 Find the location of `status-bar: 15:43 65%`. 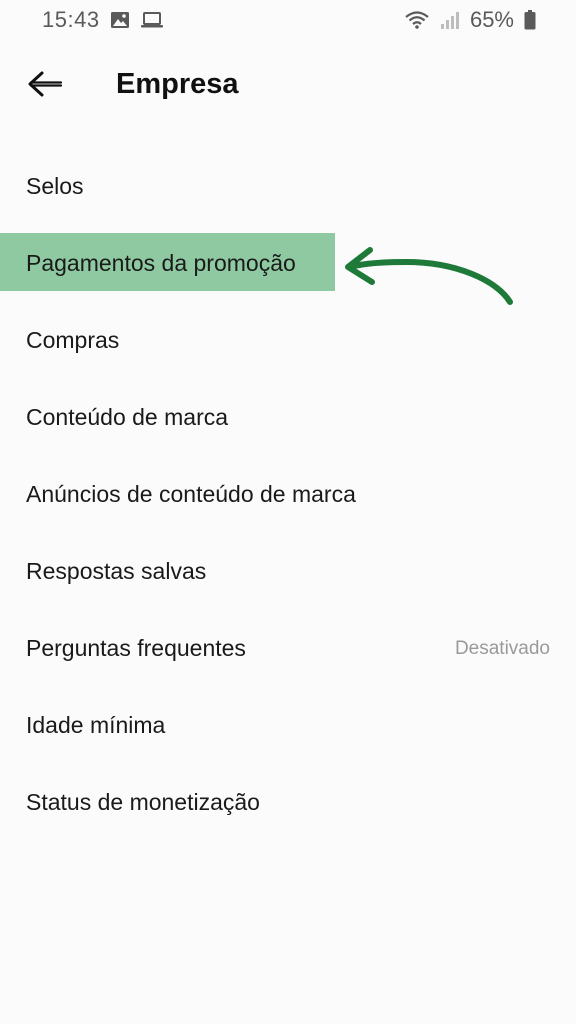

status-bar: 15:43 65% is located at coordinates (288, 20).